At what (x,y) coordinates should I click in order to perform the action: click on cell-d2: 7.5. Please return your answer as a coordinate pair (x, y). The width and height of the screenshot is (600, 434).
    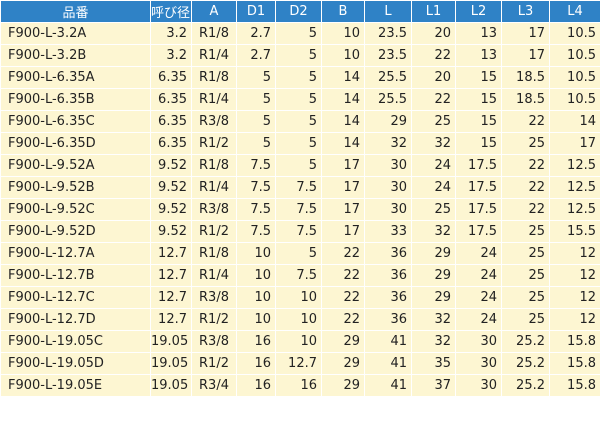
    Looking at the image, I should click on (298, 187).